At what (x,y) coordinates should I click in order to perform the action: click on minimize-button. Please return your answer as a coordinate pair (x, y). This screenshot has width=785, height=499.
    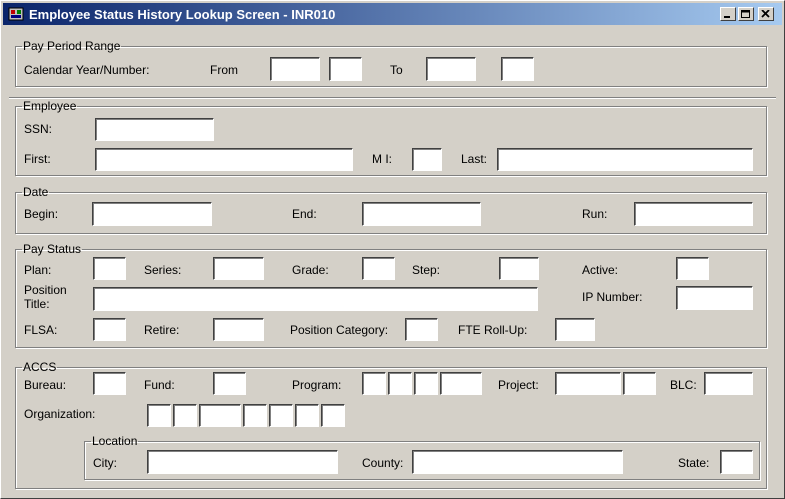
    Looking at the image, I should click on (728, 14).